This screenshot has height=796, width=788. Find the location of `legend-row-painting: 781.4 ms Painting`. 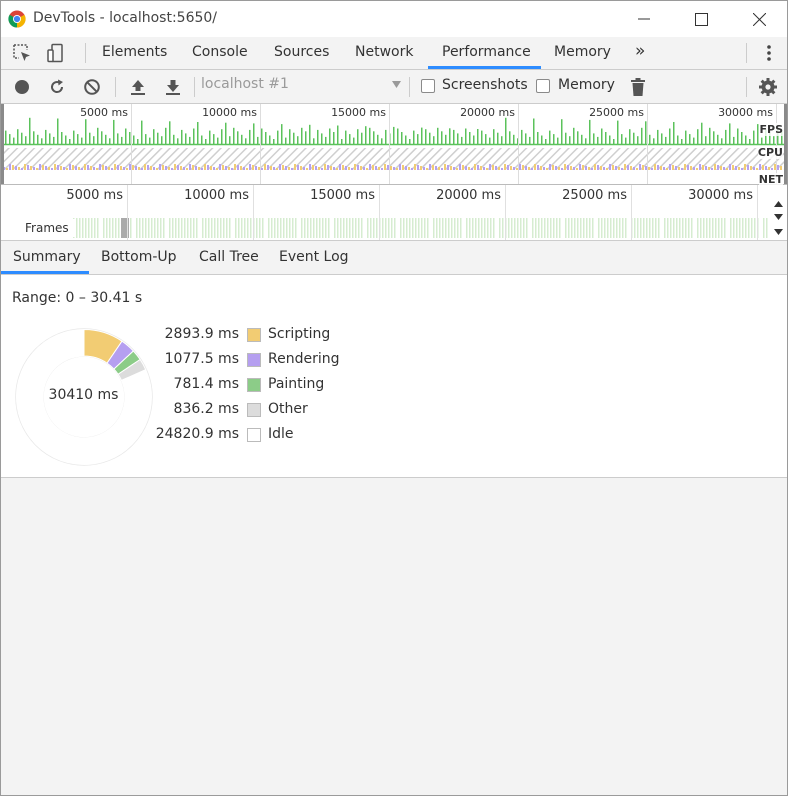

legend-row-painting: 781.4 ms Painting is located at coordinates (271, 386).